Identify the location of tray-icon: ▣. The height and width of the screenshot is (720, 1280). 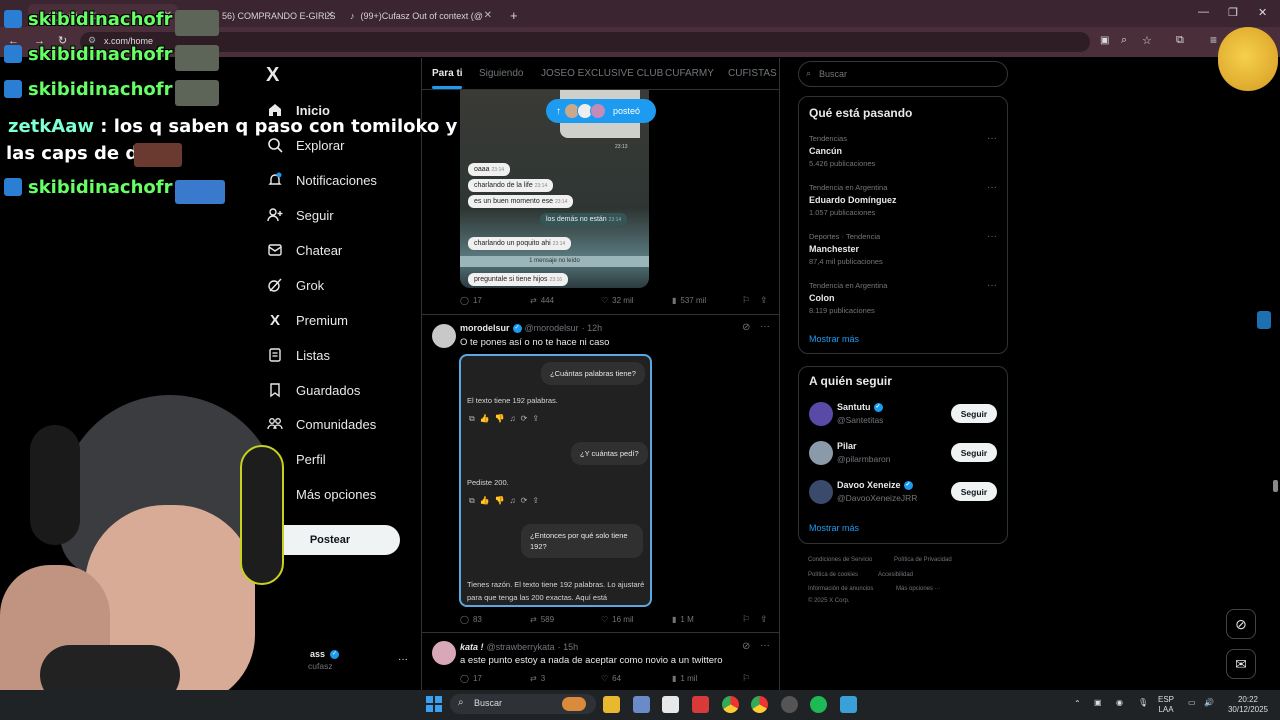
(1098, 703).